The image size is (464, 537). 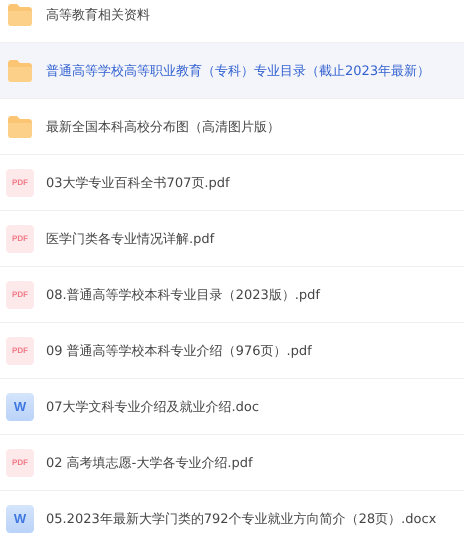 What do you see at coordinates (98, 15) in the screenshot?
I see `file-name: 高等教育相关资料` at bounding box center [98, 15].